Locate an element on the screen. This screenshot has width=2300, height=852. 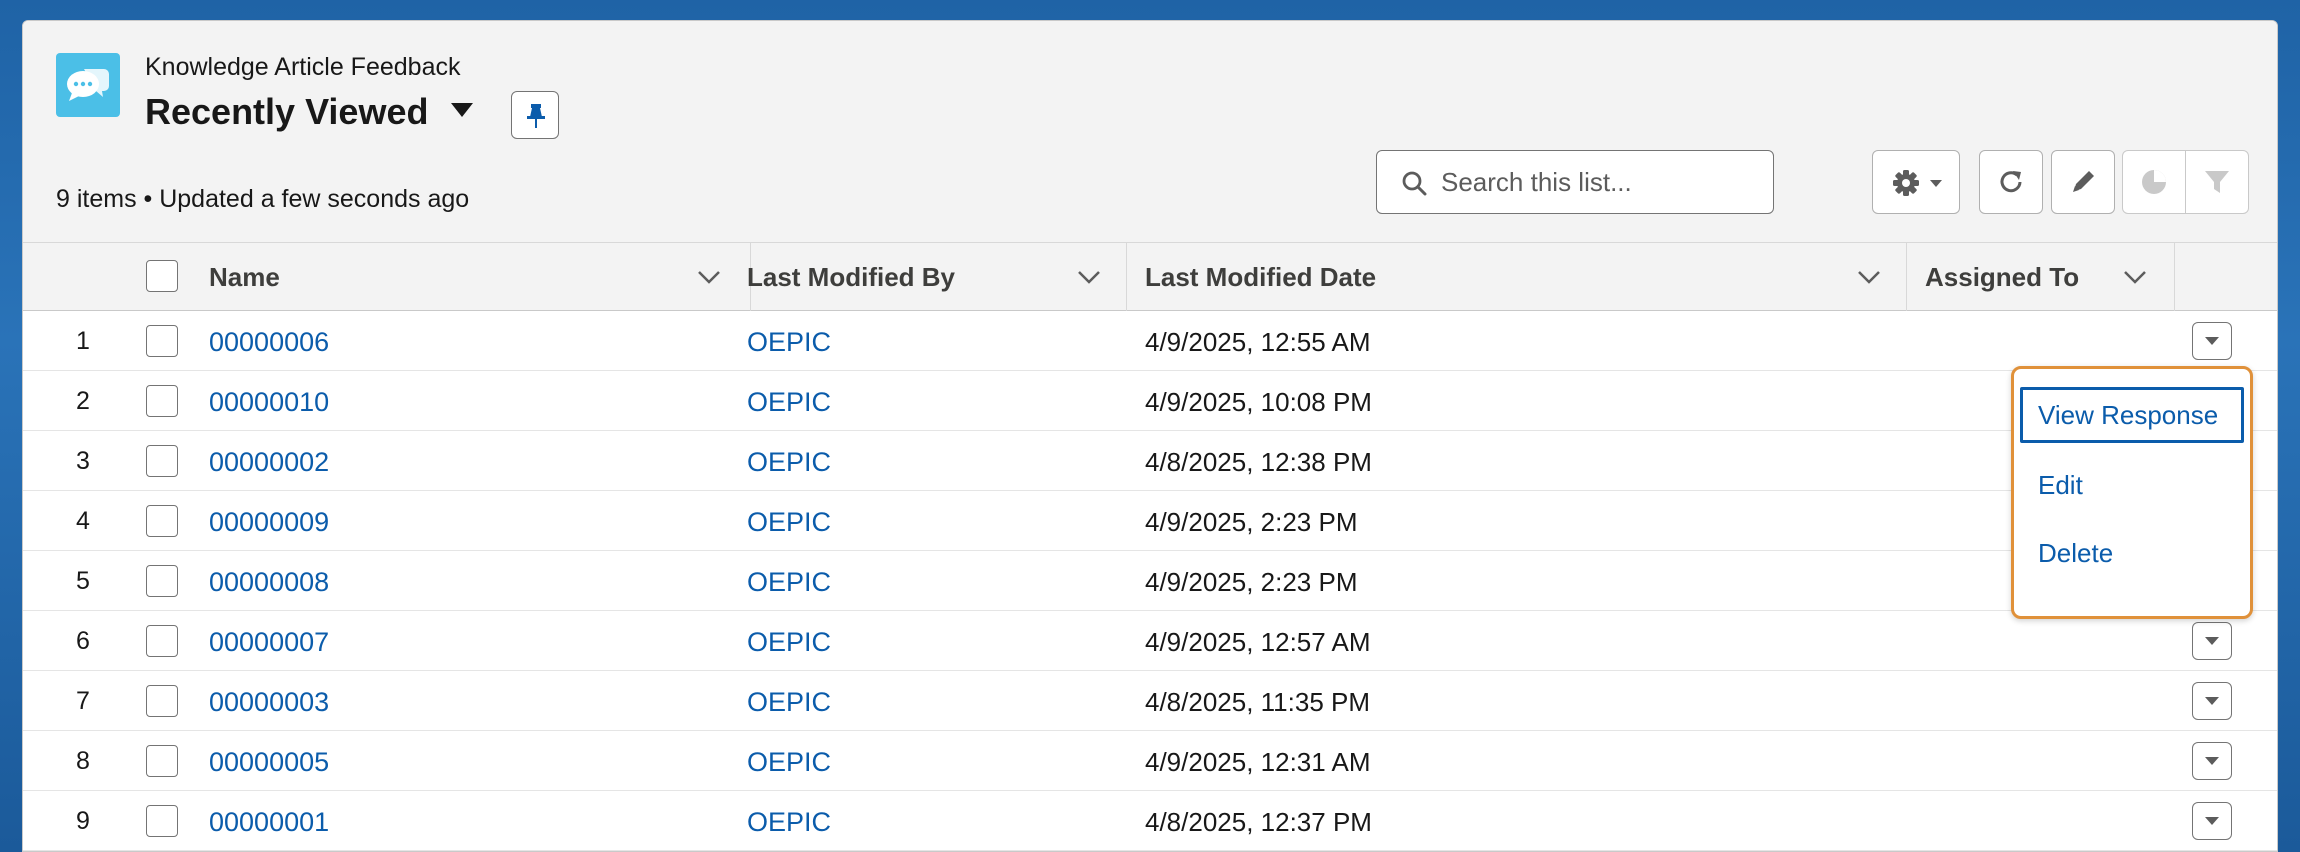
table-row: 1 00000006 OEPIC 4/9/2025, 12:55 AM is located at coordinates (1150, 341).